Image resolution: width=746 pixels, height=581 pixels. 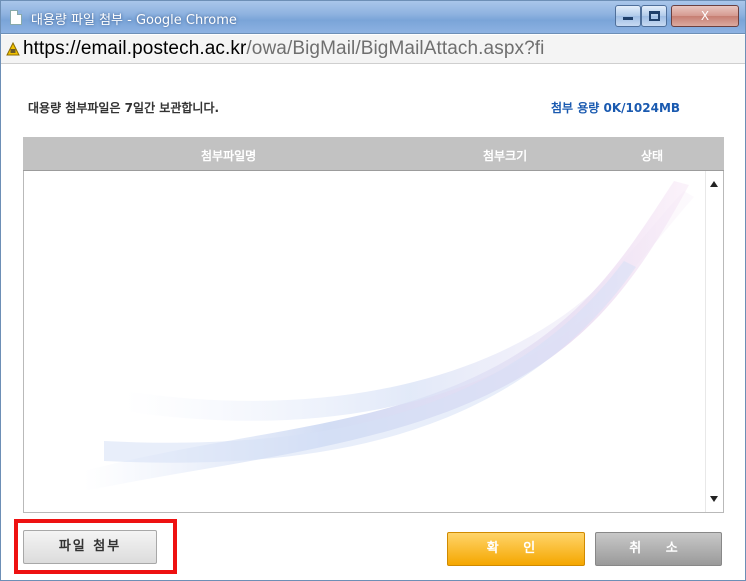 What do you see at coordinates (13, 49) in the screenshot?
I see `warning-lock-icon` at bounding box center [13, 49].